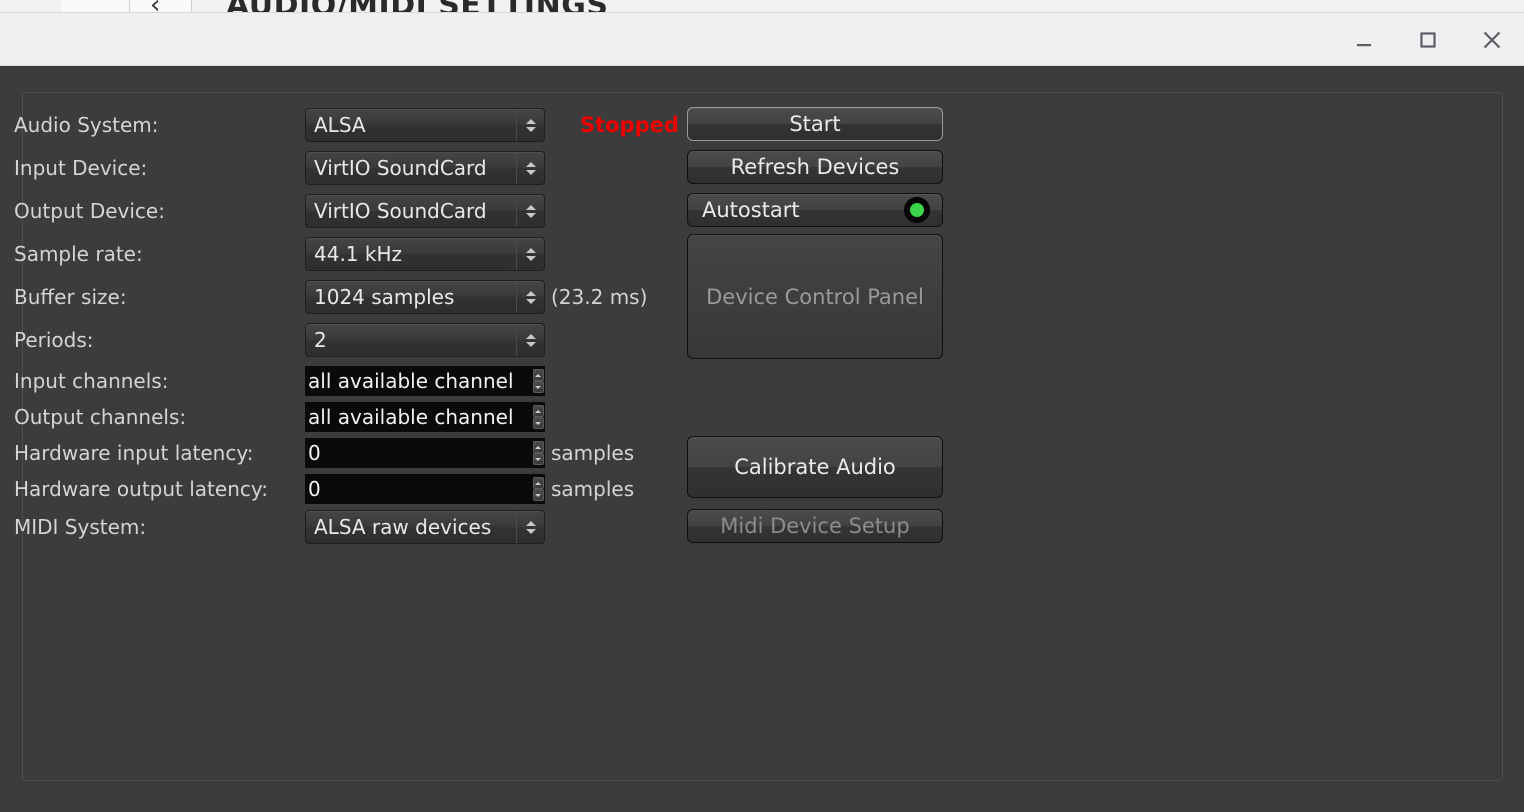  I want to click on autostart-toggle: Autostart, so click(815, 210).